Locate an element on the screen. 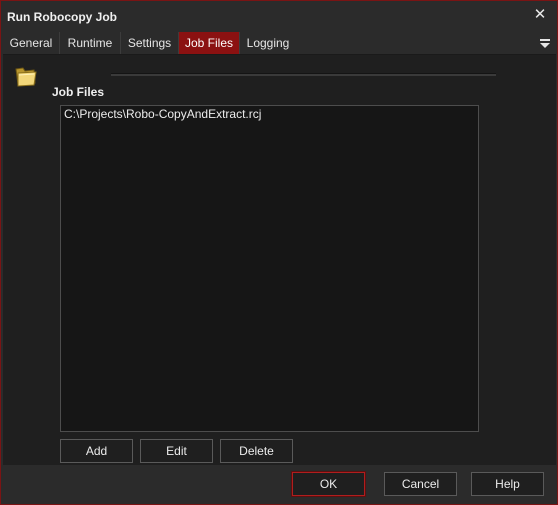 This screenshot has height=505, width=558. dropdown-menu-icon is located at coordinates (545, 43).